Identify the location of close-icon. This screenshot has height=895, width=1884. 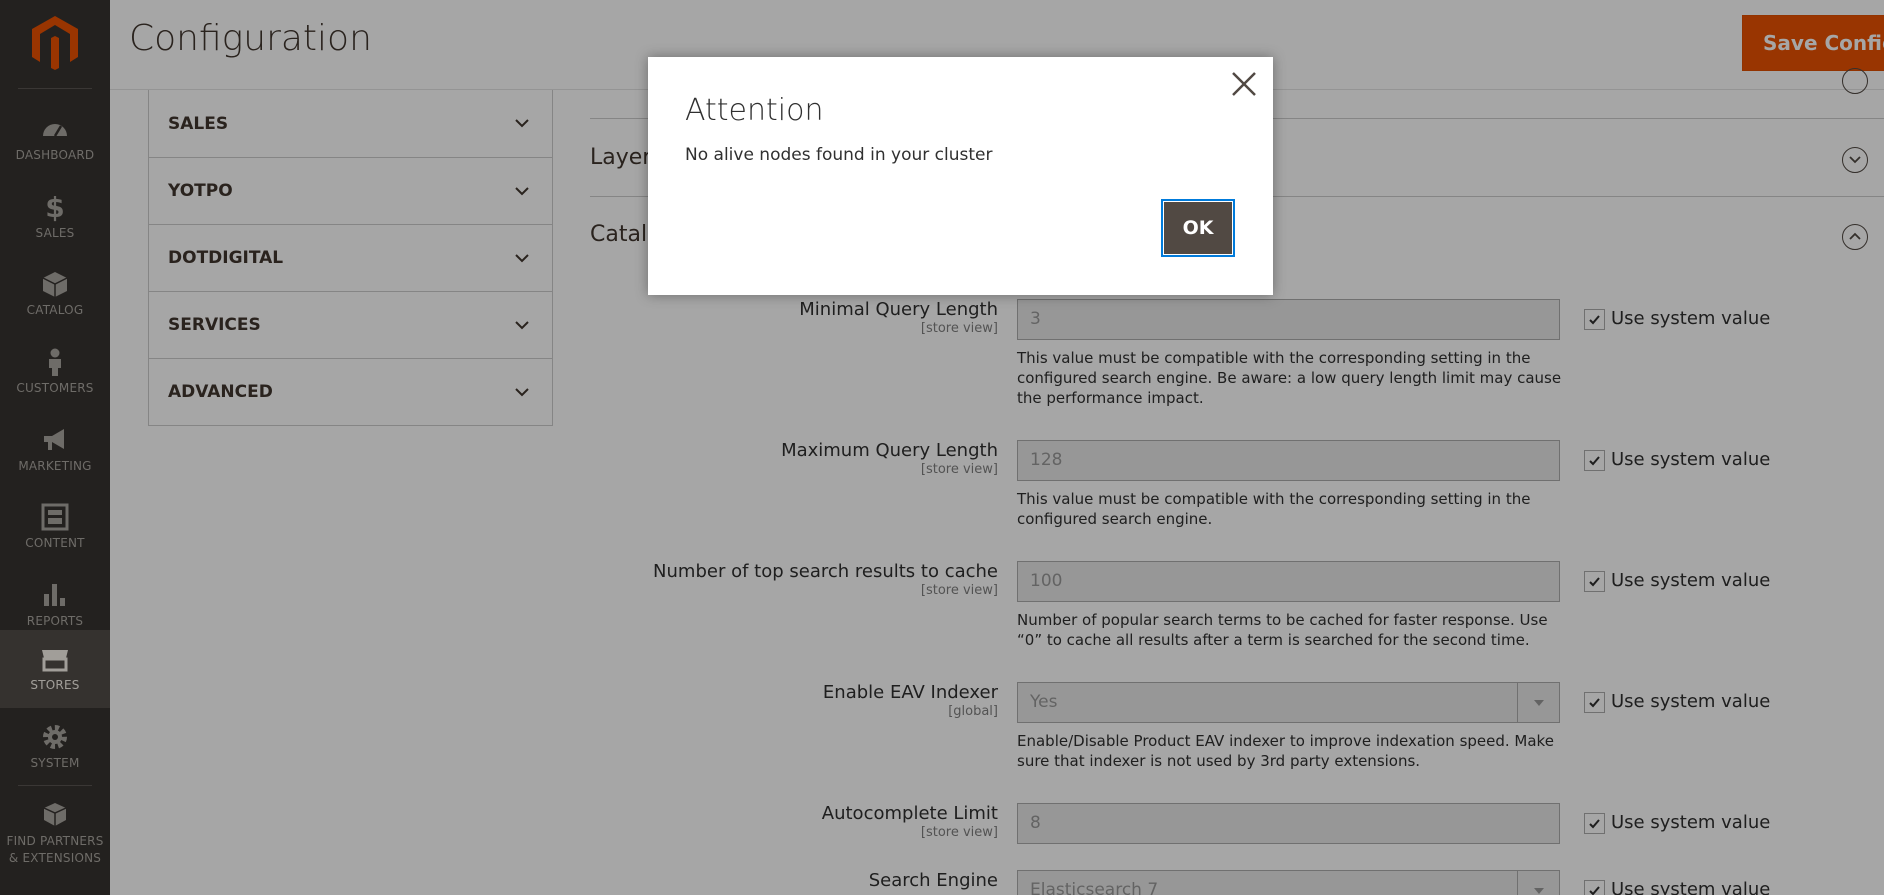
(1244, 84).